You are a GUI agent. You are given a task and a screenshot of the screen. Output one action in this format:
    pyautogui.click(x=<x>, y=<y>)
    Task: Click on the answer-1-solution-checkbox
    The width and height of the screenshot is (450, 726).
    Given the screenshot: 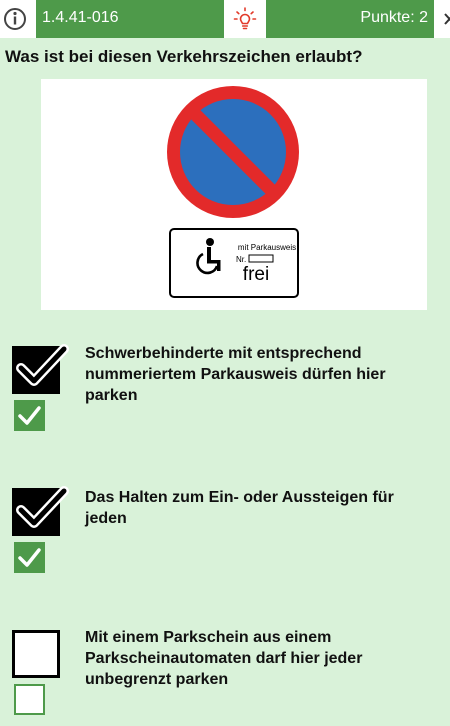 What is the action you would take?
    pyautogui.click(x=29, y=415)
    